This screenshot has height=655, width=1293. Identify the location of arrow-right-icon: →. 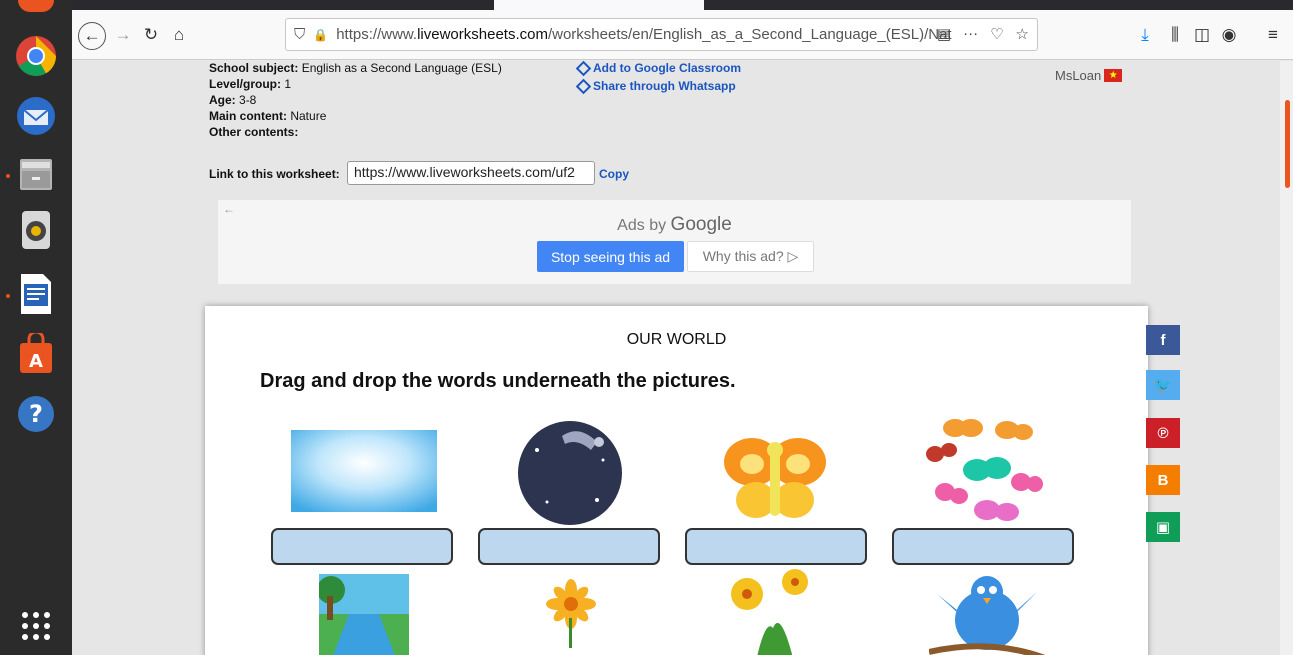
(123, 34).